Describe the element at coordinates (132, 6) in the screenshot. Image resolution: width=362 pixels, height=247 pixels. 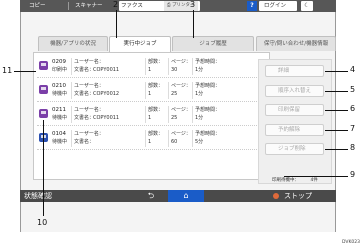
I see `fax-label: ファクス` at that location.